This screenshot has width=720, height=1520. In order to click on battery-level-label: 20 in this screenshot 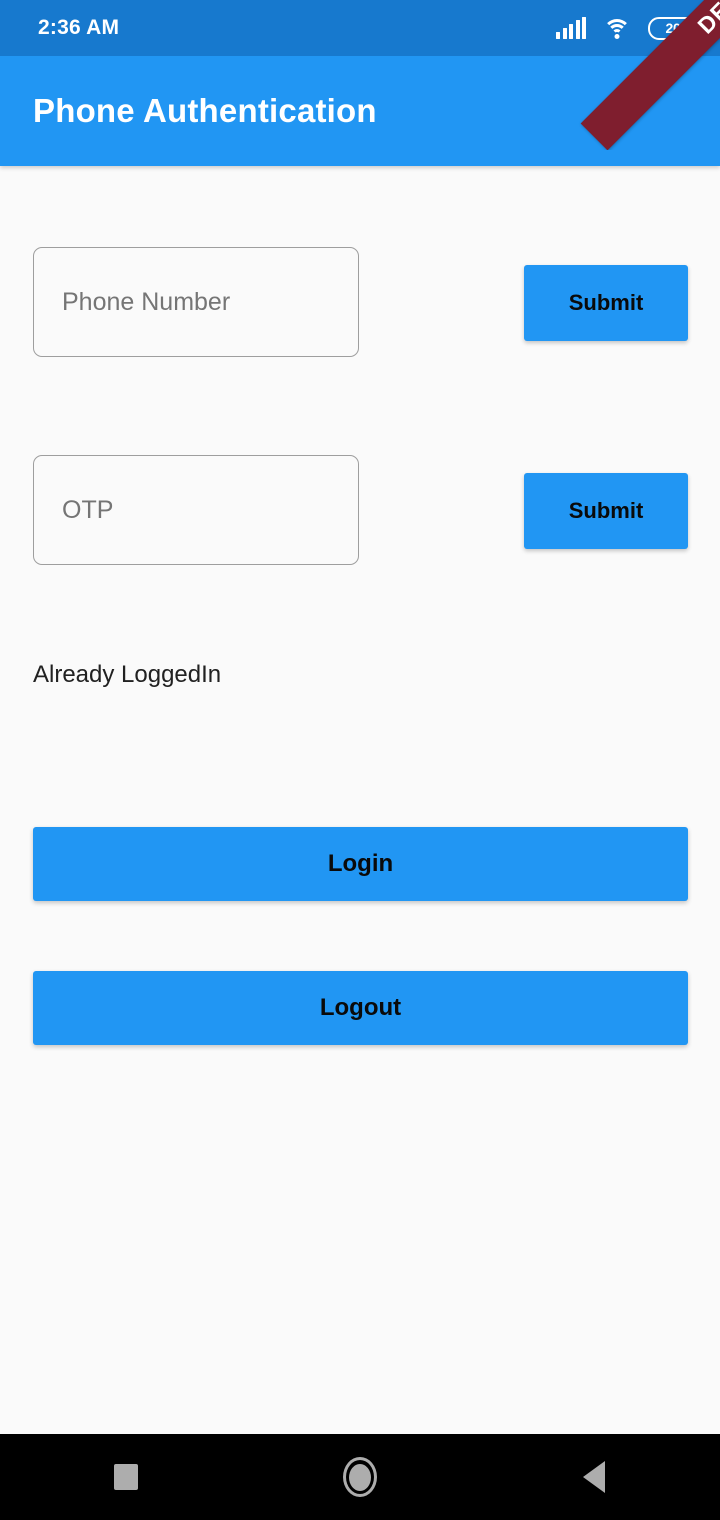, I will do `click(673, 28)`.